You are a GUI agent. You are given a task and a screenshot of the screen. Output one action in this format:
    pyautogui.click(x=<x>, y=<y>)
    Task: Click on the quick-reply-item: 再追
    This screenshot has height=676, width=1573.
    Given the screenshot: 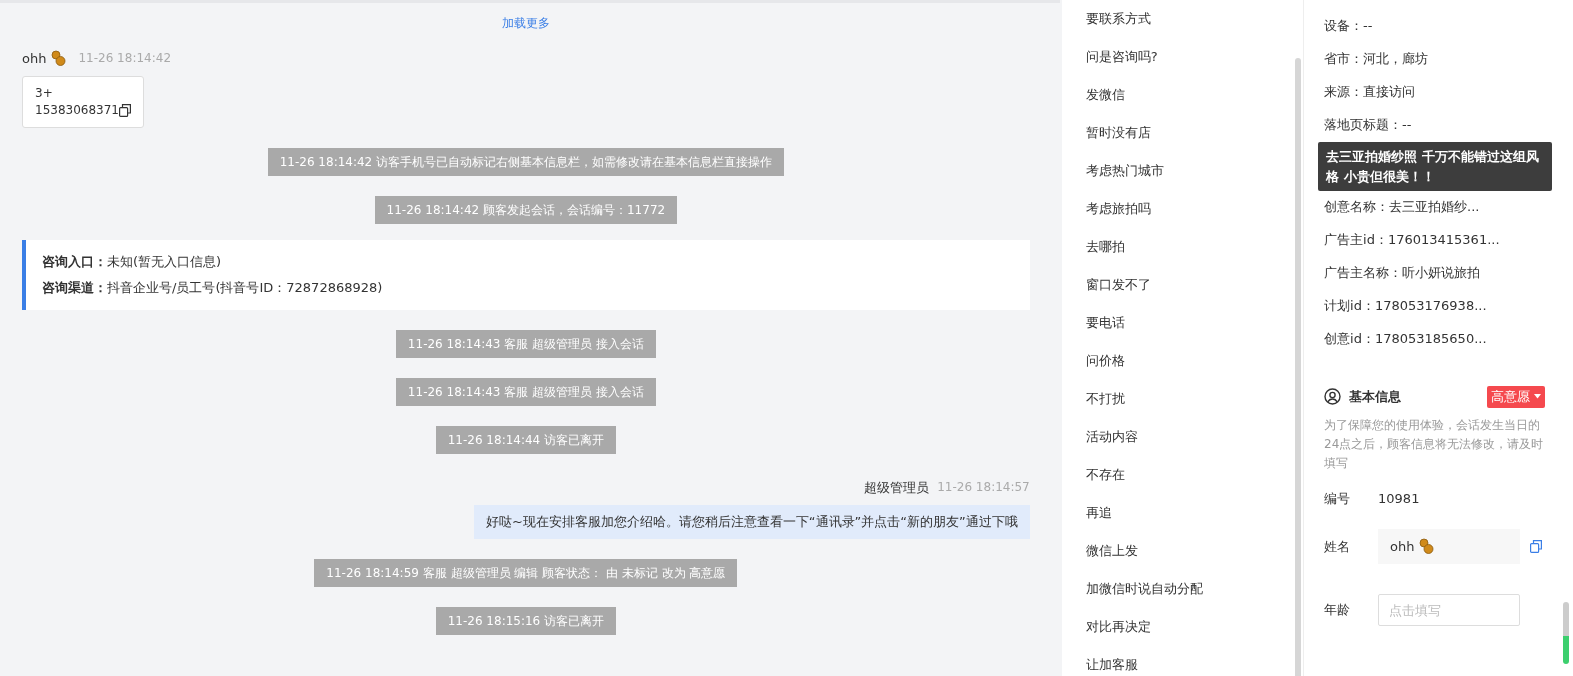 What is the action you would take?
    pyautogui.click(x=1189, y=523)
    